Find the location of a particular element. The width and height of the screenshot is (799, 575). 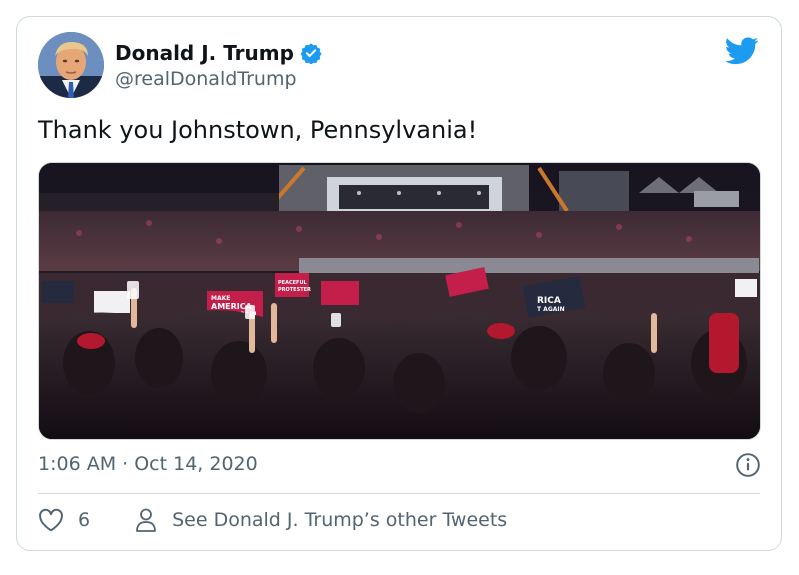

avatar-photo is located at coordinates (71, 65).